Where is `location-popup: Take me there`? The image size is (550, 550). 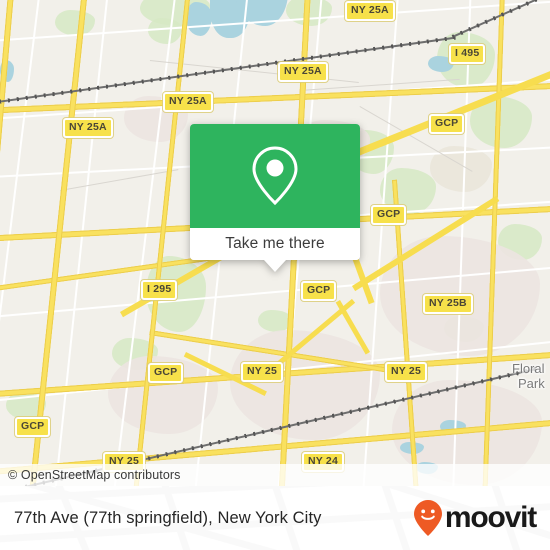 location-popup: Take me there is located at coordinates (275, 198).